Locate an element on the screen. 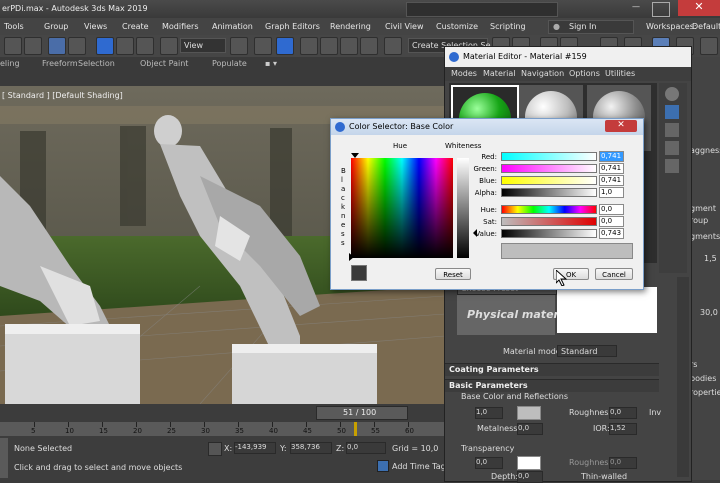 This screenshot has width=720, height=483. time-tag-icon is located at coordinates (383, 466).